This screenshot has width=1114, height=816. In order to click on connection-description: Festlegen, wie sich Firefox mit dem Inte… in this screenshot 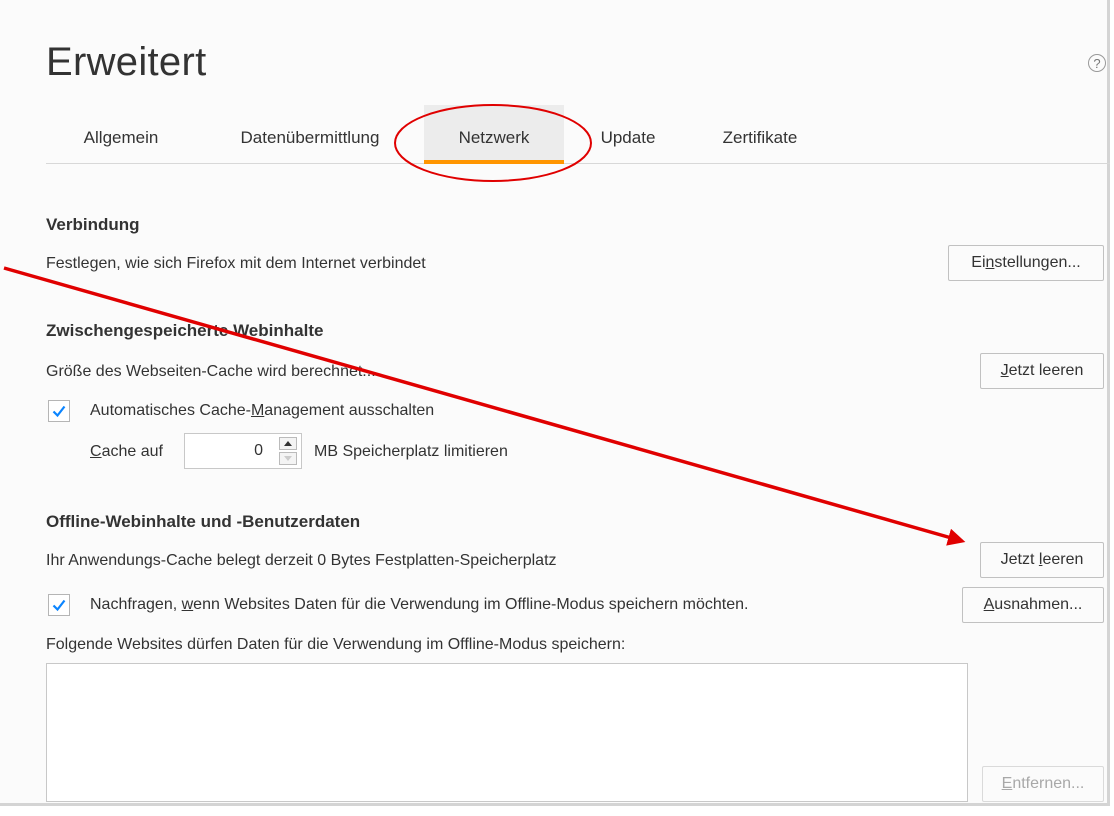, I will do `click(236, 263)`.